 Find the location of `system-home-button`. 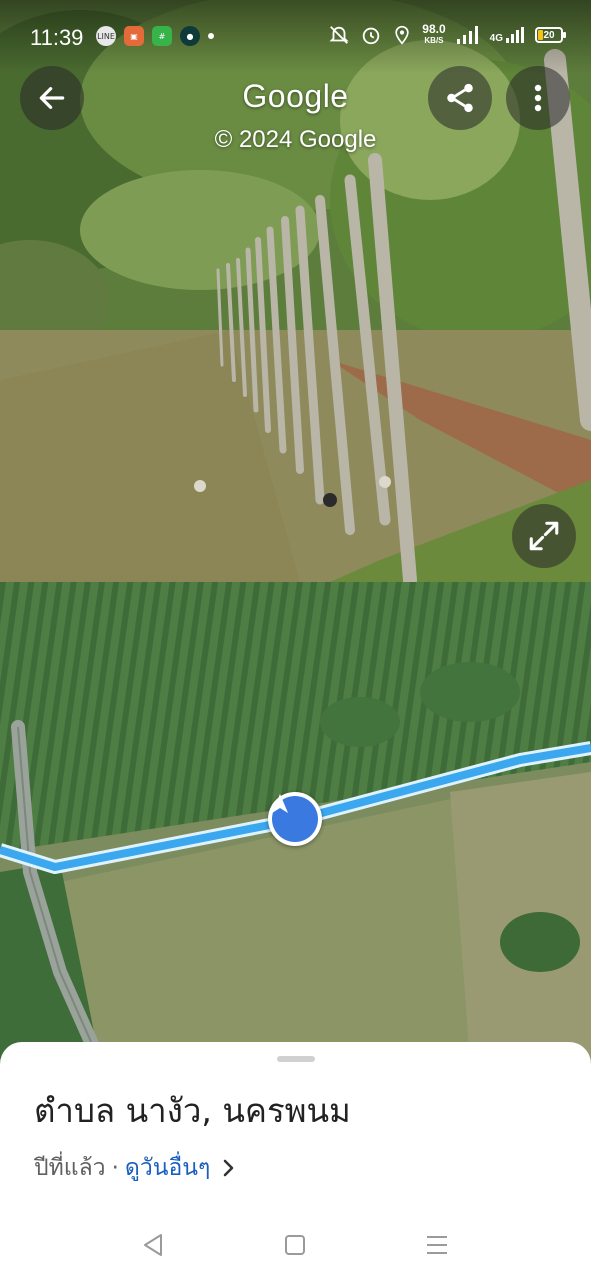

system-home-button is located at coordinates (295, 1245).